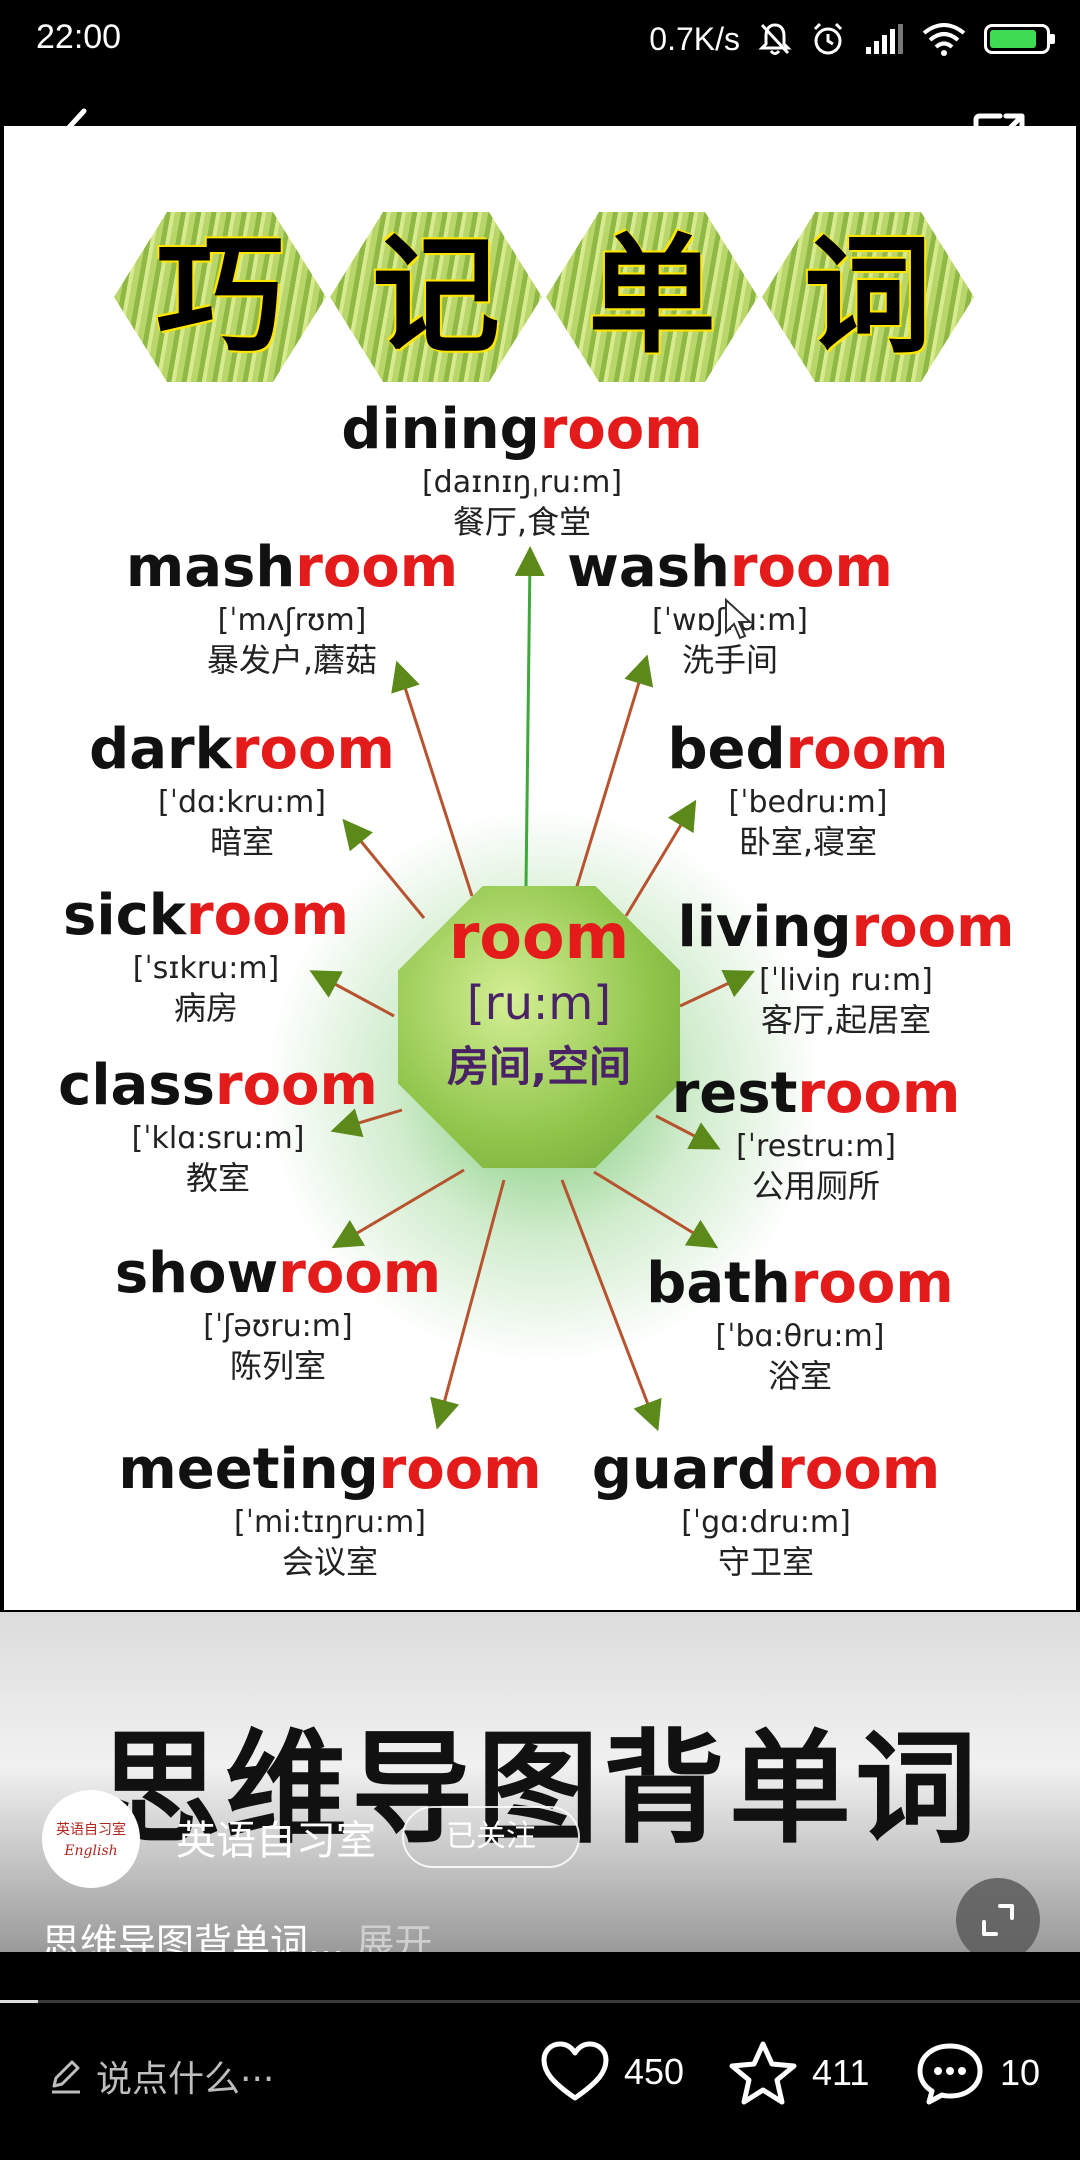 The image size is (1080, 2160). I want to click on word-ipa: [daɪnɪŋˌru:m], so click(522, 482).